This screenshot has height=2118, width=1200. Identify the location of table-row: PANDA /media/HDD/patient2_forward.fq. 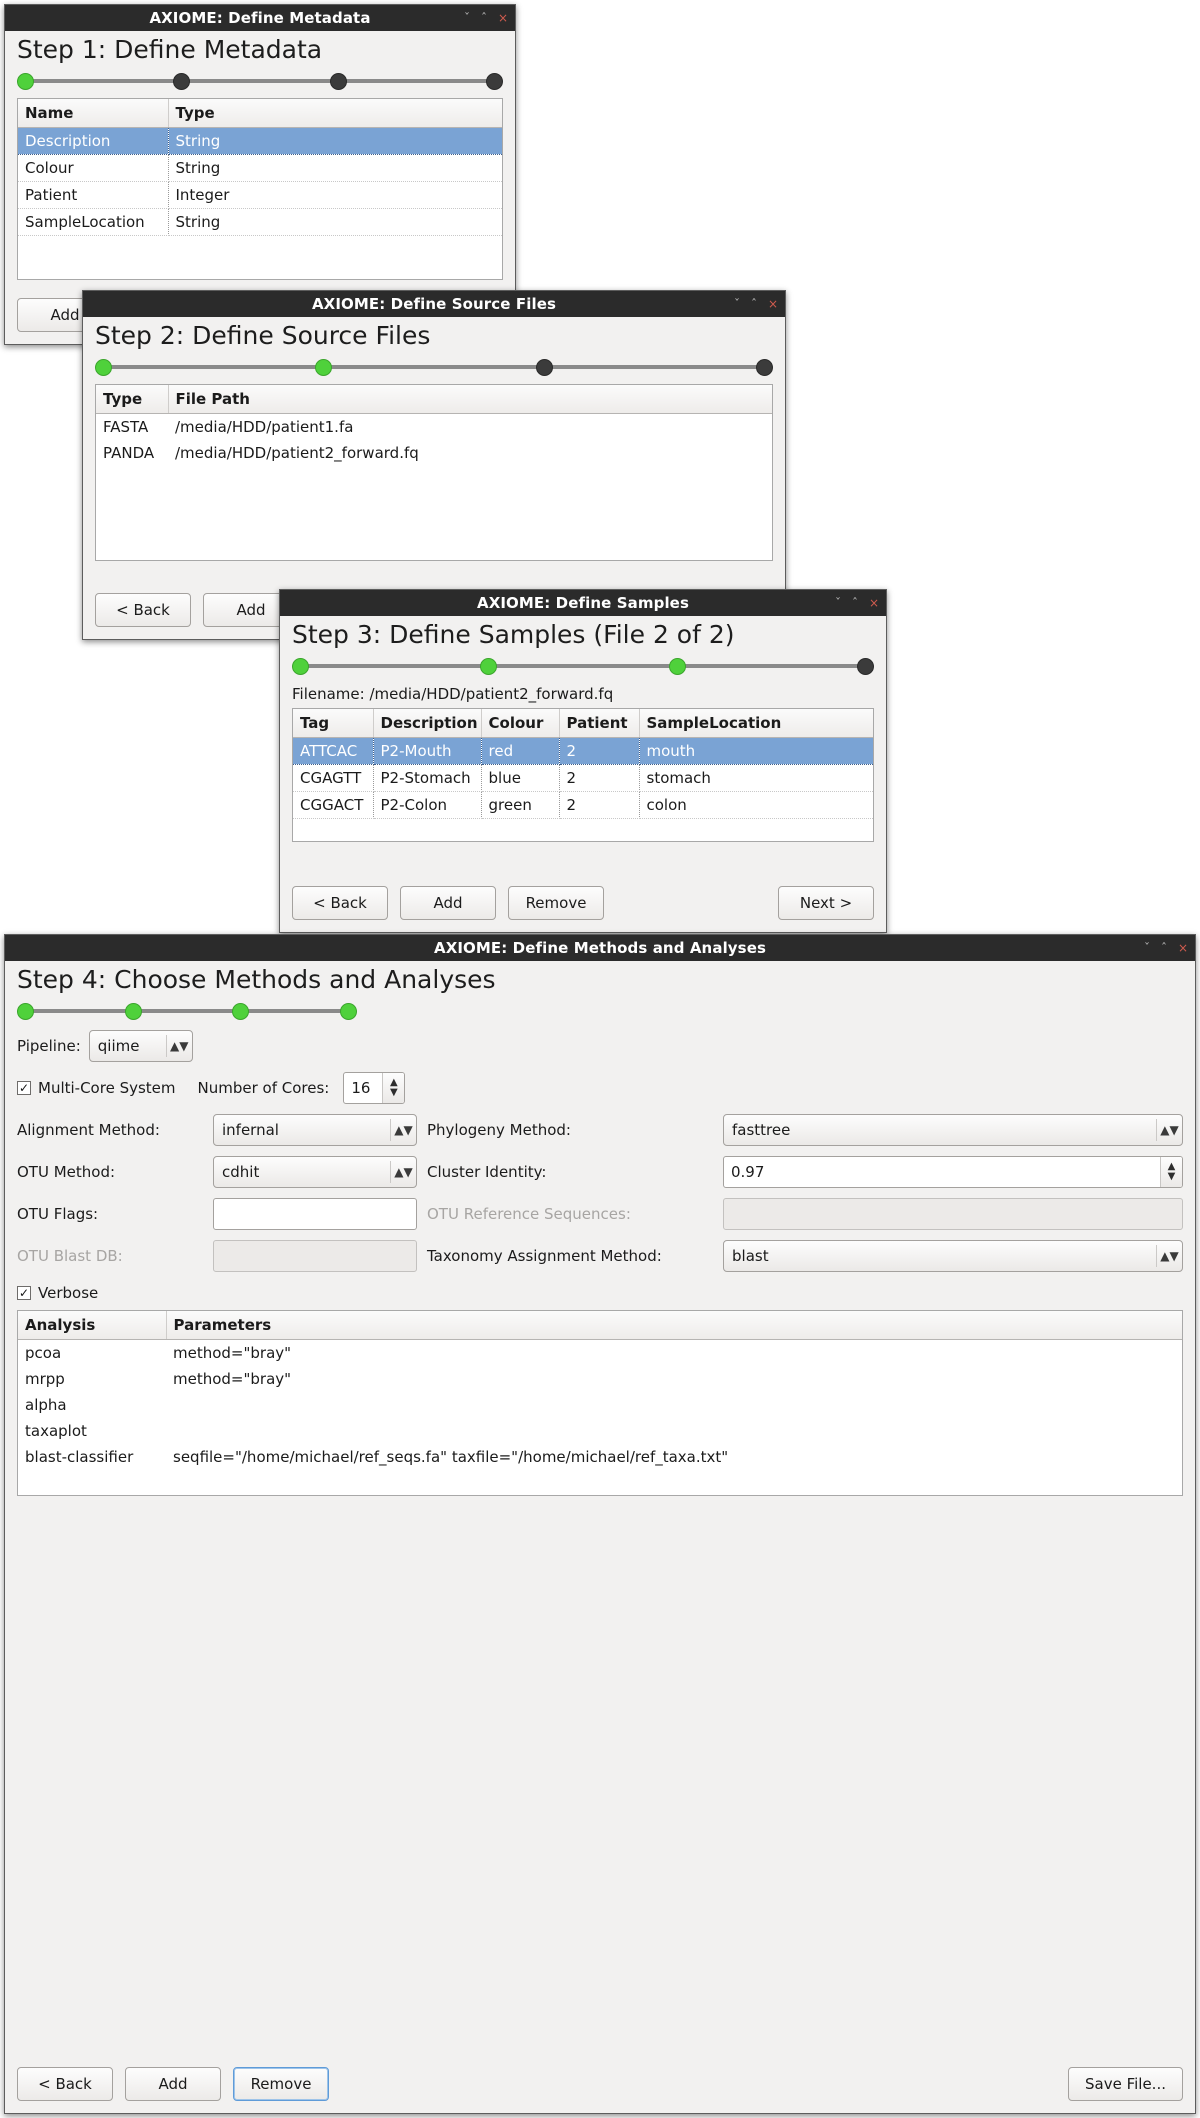
(434, 453).